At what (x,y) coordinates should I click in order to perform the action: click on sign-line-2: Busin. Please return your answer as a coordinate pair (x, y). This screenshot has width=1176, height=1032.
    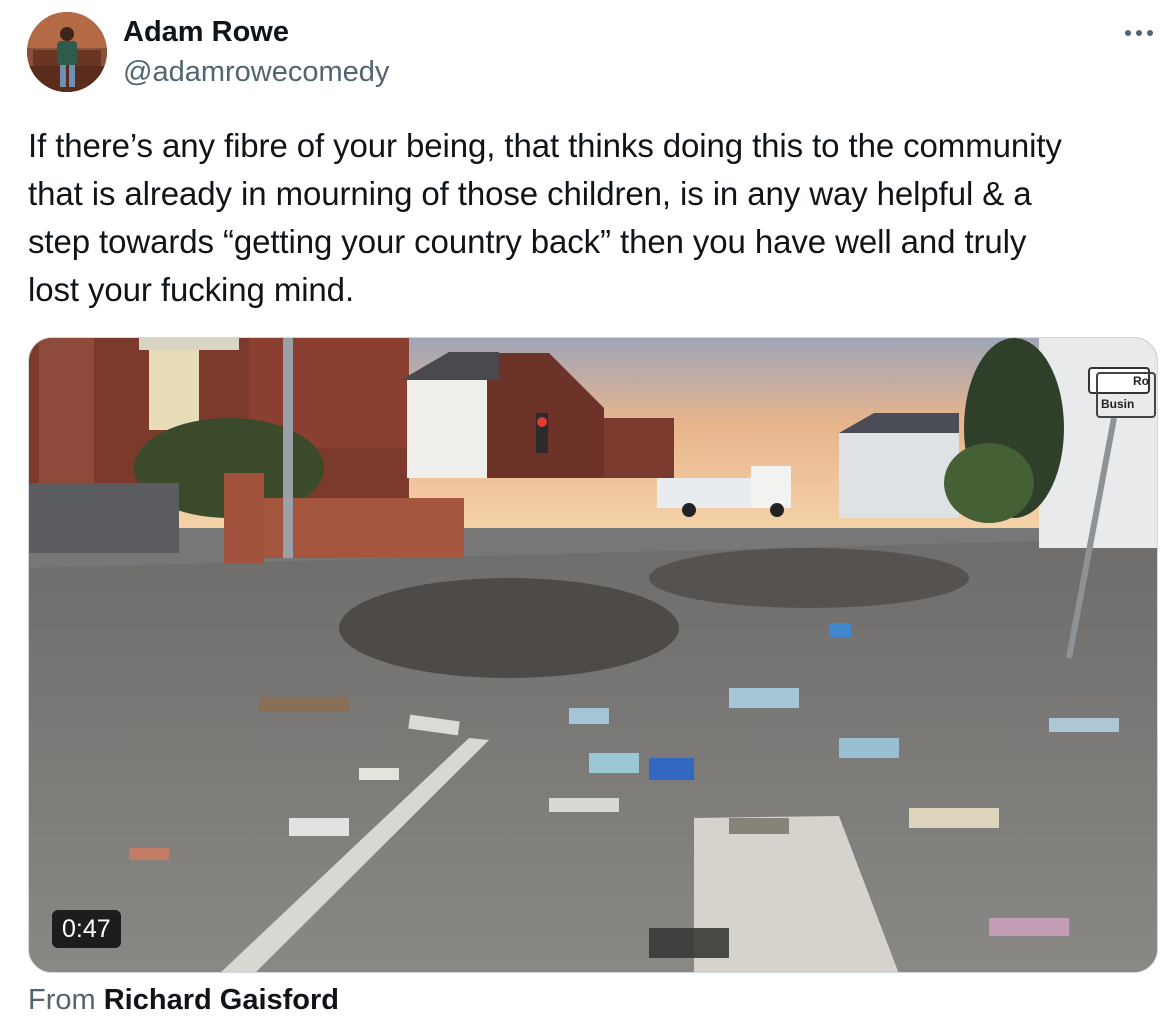
    Looking at the image, I should click on (1117, 404).